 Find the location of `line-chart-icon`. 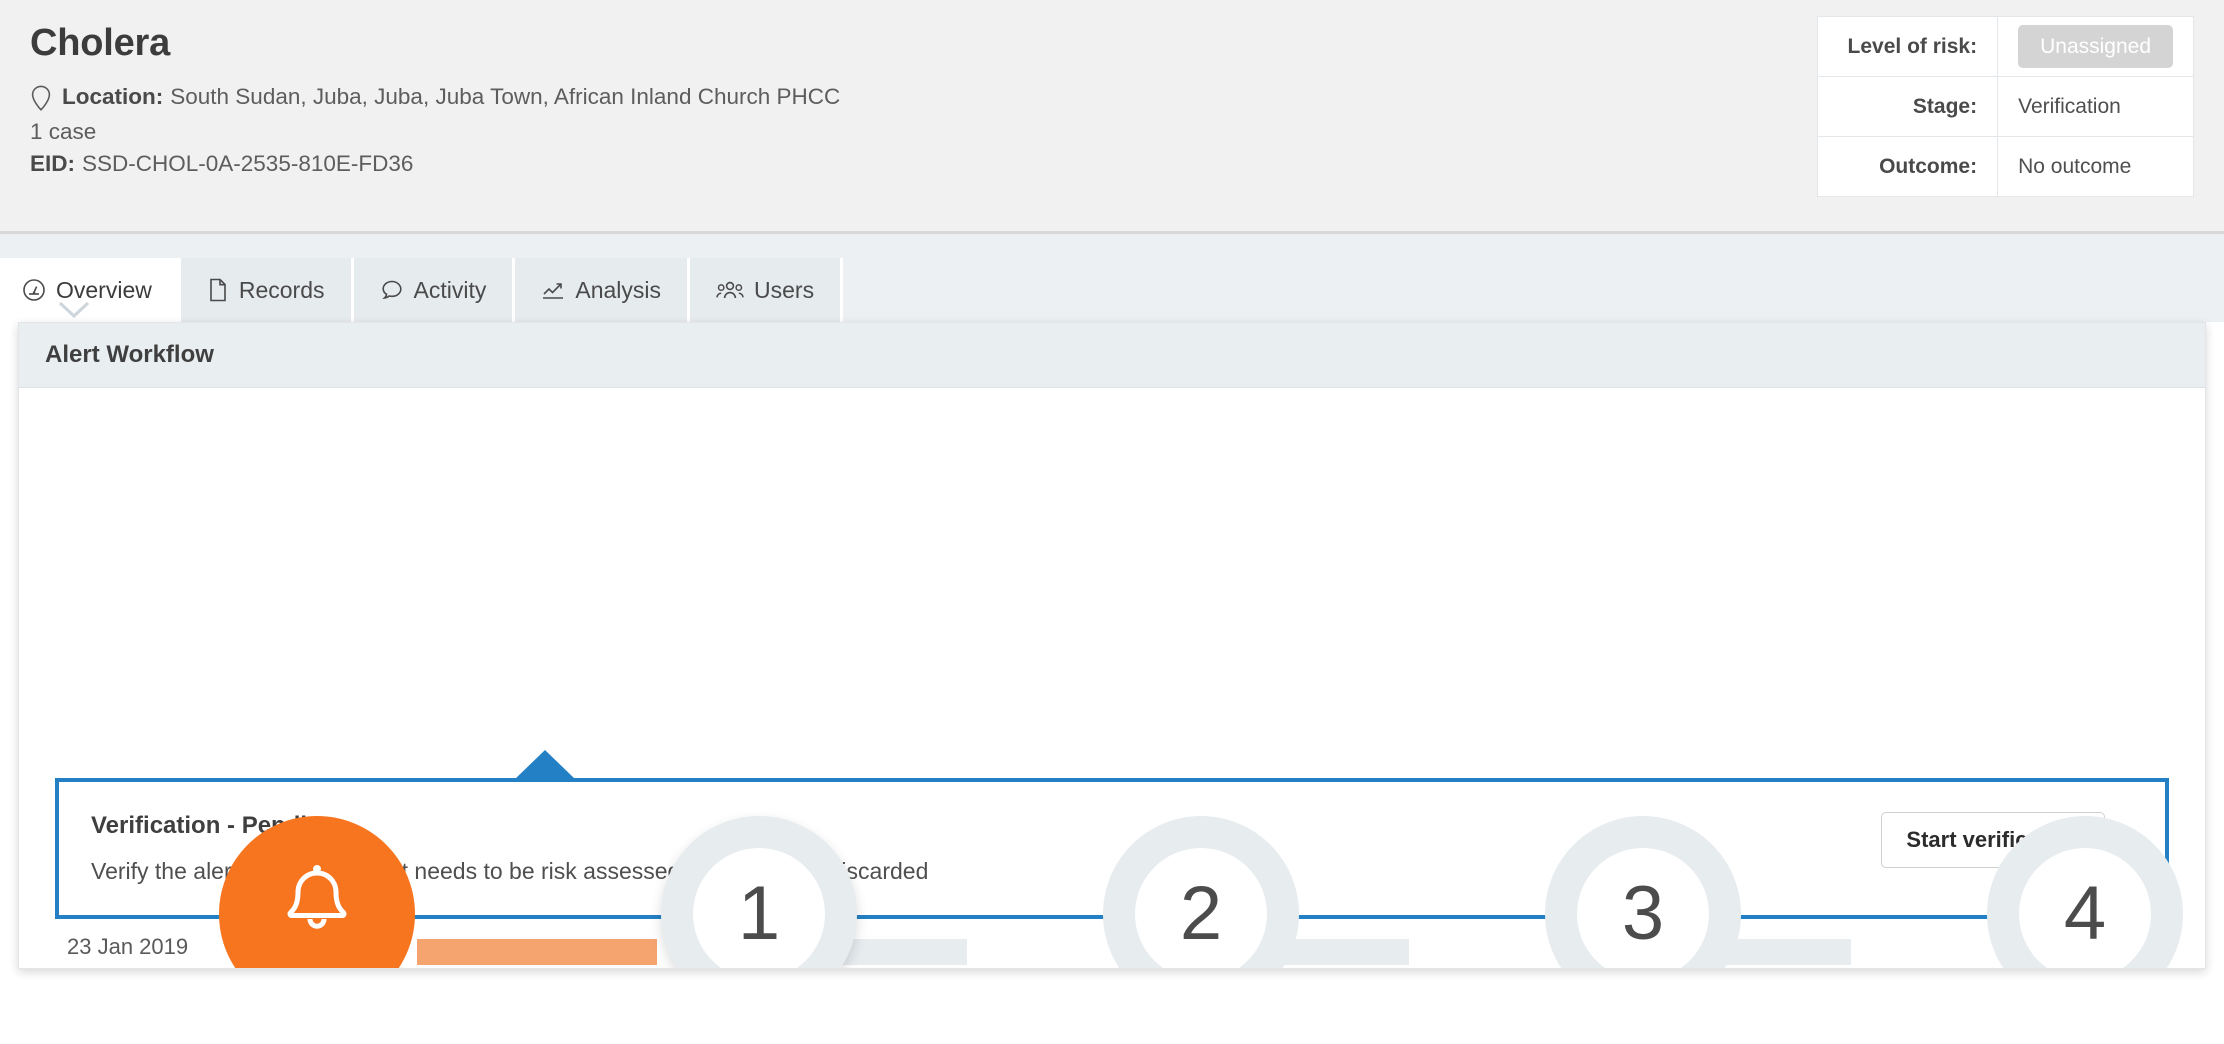

line-chart-icon is located at coordinates (553, 290).